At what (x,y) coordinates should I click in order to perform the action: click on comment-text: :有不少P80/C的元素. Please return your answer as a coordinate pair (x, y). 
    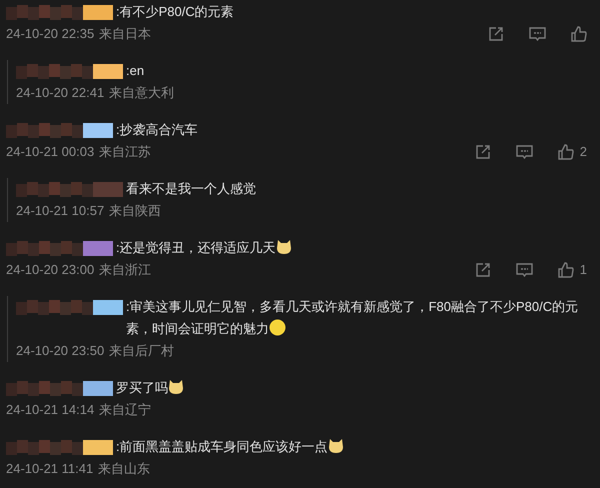
    Looking at the image, I should click on (175, 11).